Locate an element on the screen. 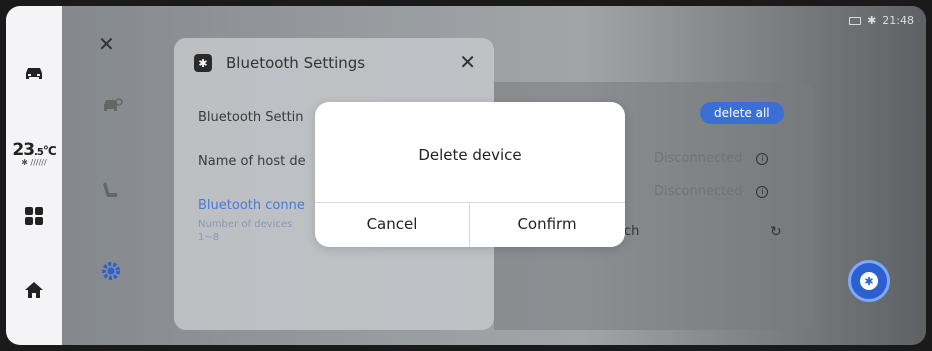 This screenshot has width=932, height=351. bluetooth-connections-row: Bluetooth conne is located at coordinates (251, 205).